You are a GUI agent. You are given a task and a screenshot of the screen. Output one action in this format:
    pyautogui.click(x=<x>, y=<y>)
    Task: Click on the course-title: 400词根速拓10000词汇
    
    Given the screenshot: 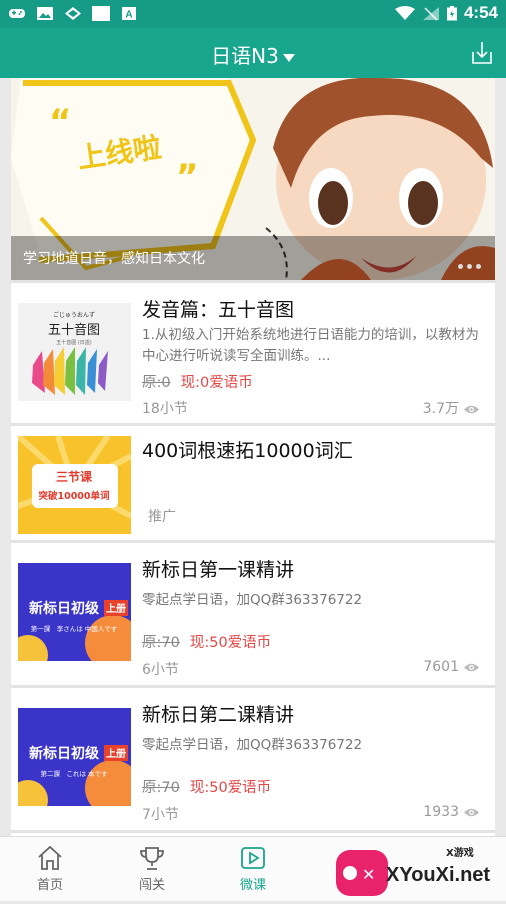 What is the action you would take?
    pyautogui.click(x=247, y=451)
    